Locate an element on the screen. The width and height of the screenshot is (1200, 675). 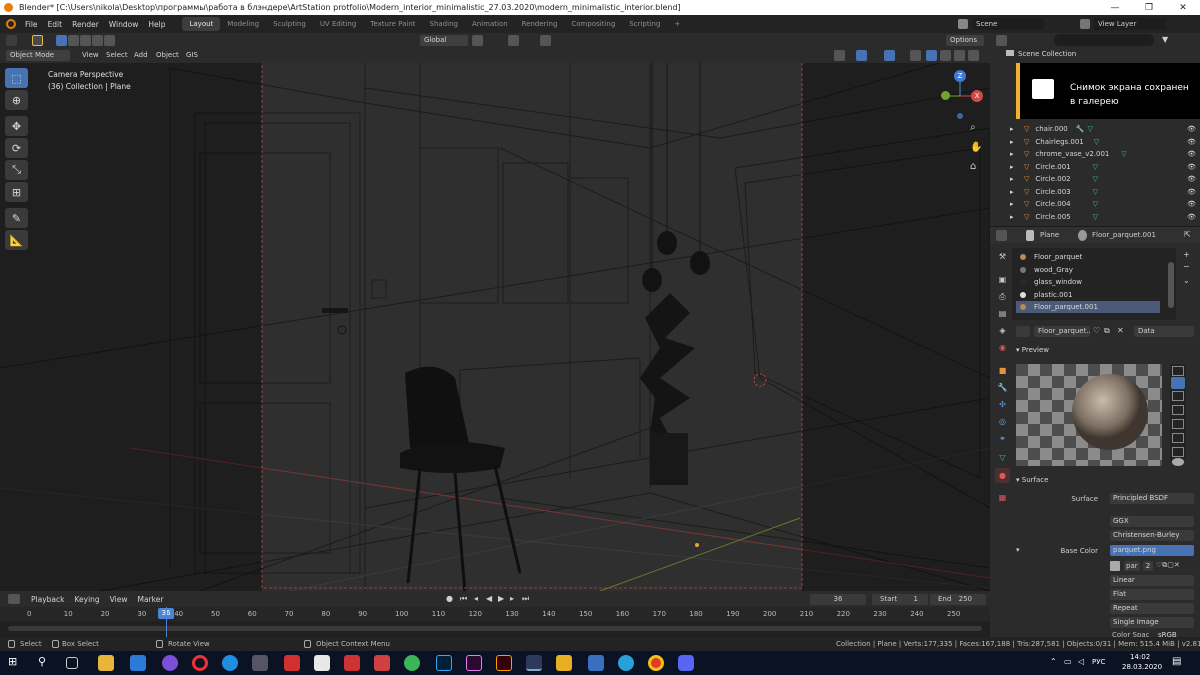
discord-icon is located at coordinates (686, 663).